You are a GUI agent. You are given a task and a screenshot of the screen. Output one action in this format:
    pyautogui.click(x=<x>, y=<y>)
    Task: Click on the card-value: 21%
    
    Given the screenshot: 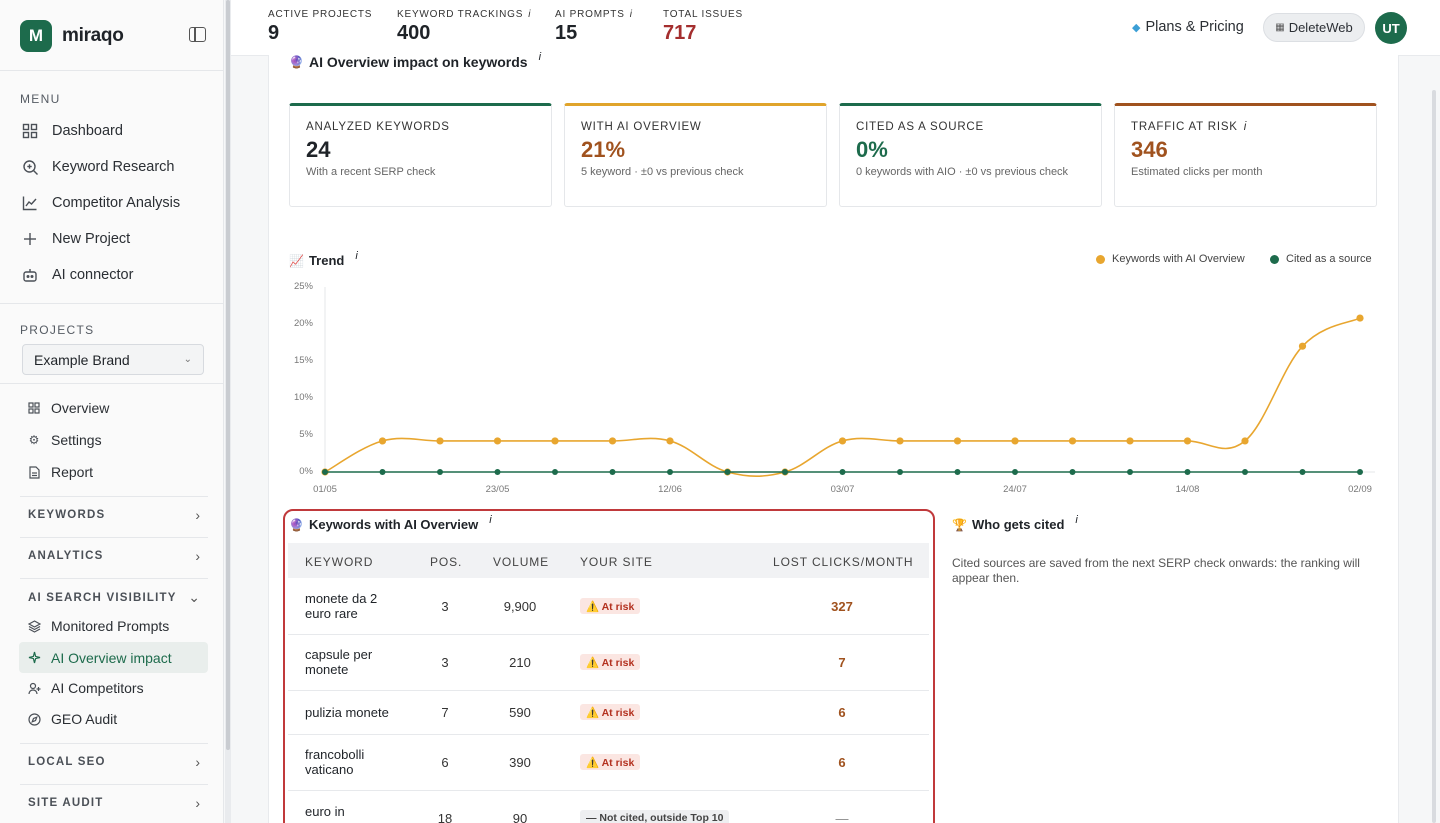 What is the action you would take?
    pyautogui.click(x=603, y=149)
    